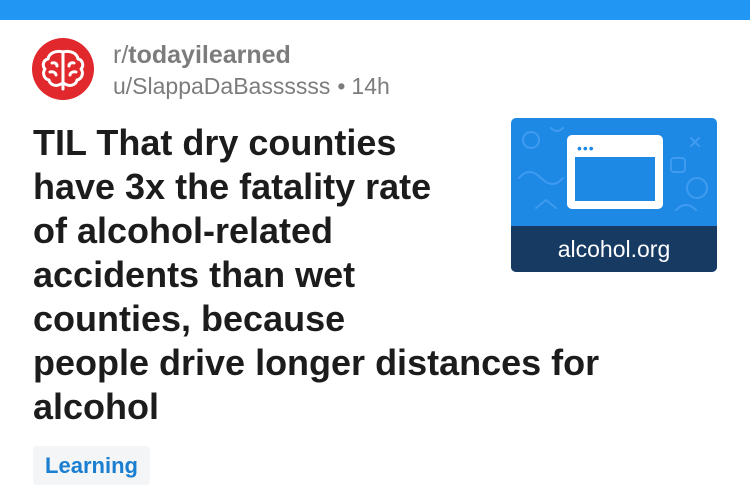 Image resolution: width=750 pixels, height=501 pixels. What do you see at coordinates (370, 86) in the screenshot?
I see `post-age: 14h` at bounding box center [370, 86].